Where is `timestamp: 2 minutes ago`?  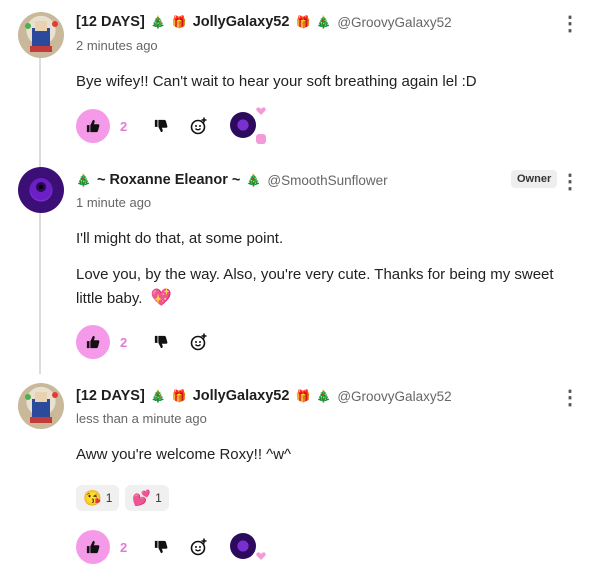
timestamp: 2 minutes ago is located at coordinates (117, 45).